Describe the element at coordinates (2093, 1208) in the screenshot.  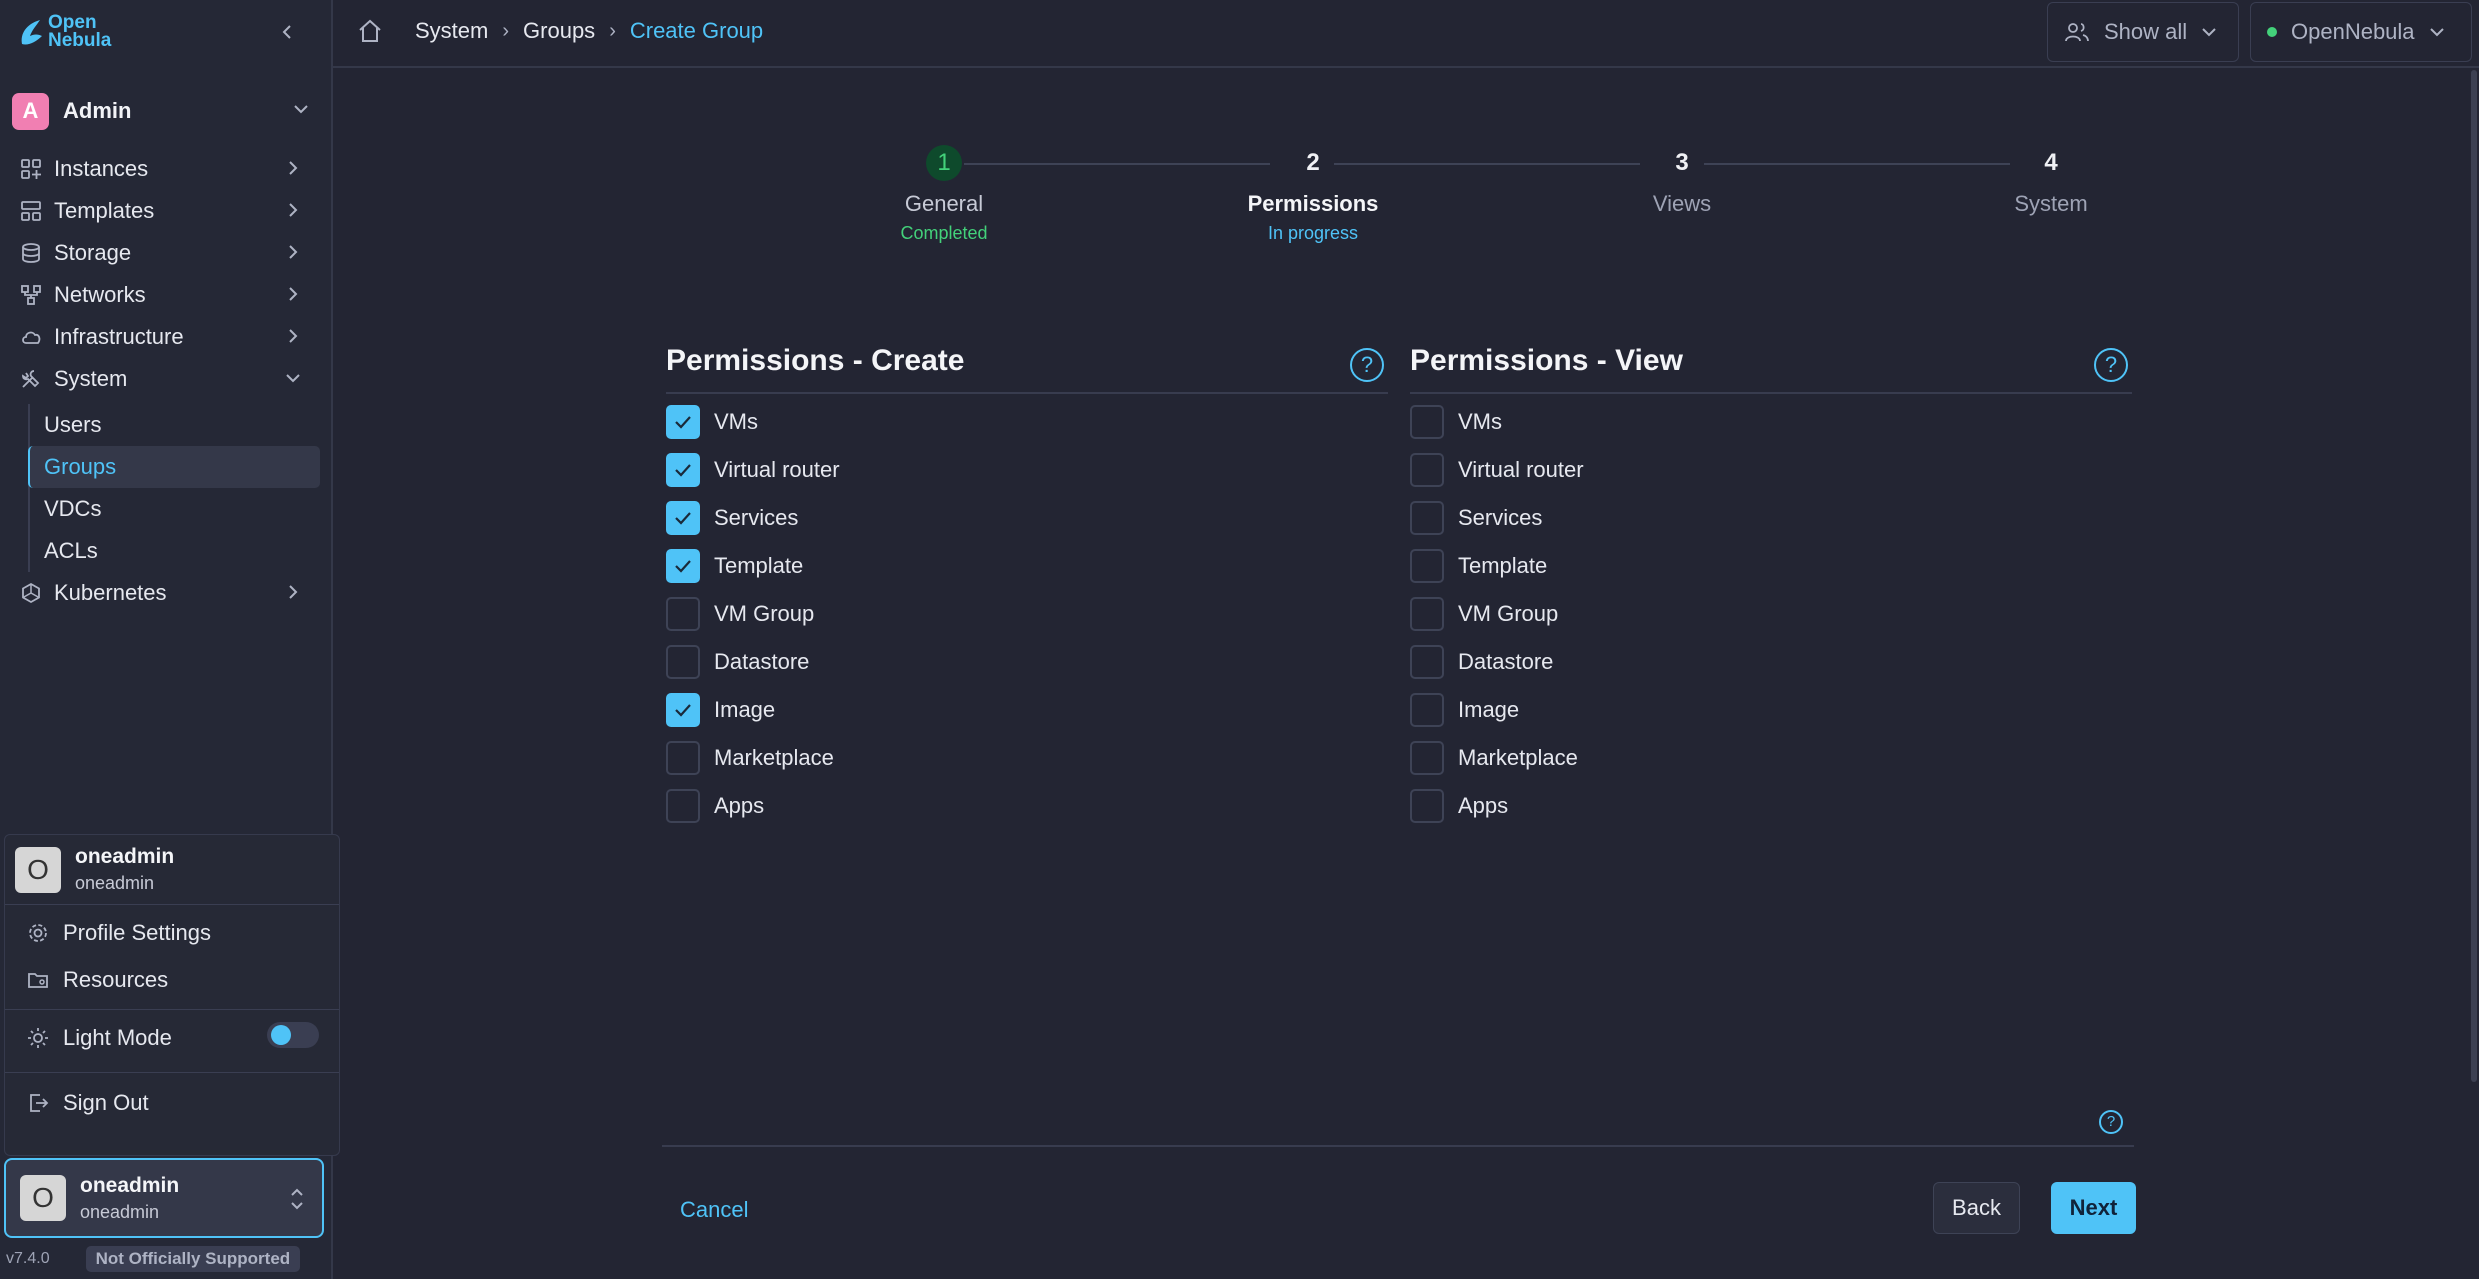
I see `next-button: Next` at that location.